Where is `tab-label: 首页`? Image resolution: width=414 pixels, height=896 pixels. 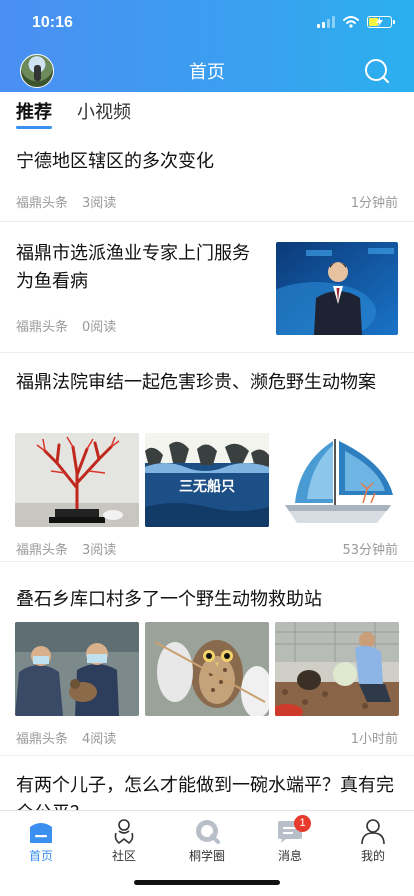 tab-label: 首页 is located at coordinates (40, 856).